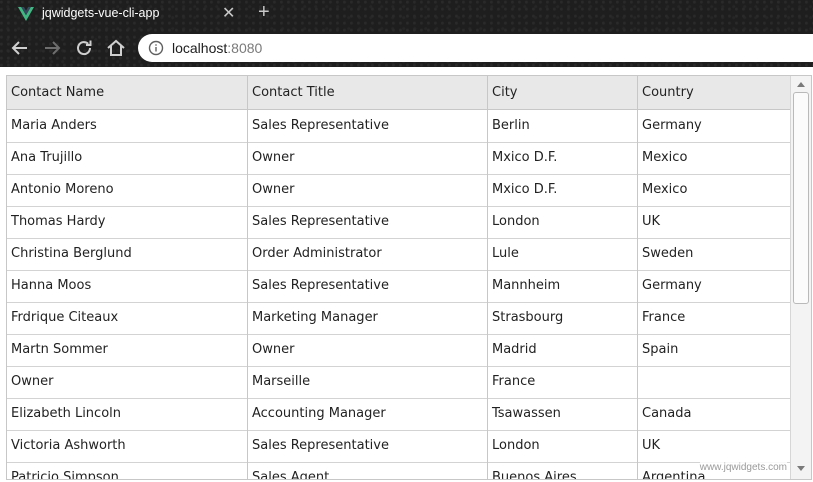 The width and height of the screenshot is (813, 482). I want to click on scroll-down-arrow-icon, so click(801, 469).